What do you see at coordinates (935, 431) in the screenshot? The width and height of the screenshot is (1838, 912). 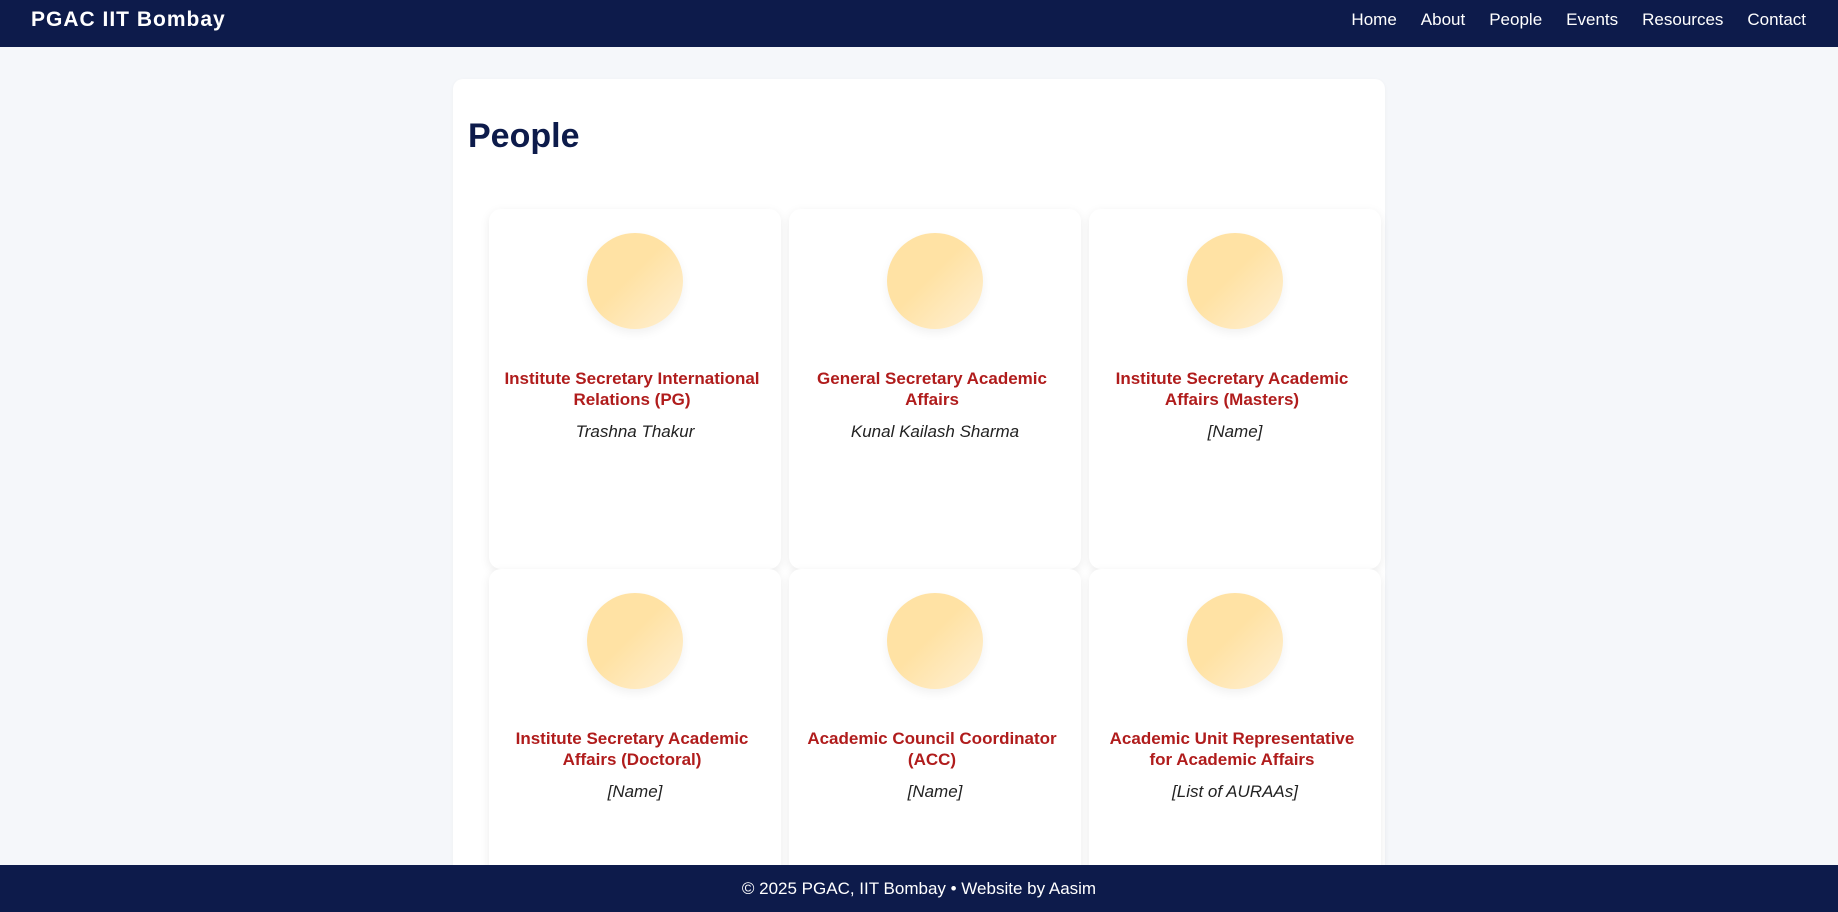 I see `person-name: Kunal Kailash Sharma` at bounding box center [935, 431].